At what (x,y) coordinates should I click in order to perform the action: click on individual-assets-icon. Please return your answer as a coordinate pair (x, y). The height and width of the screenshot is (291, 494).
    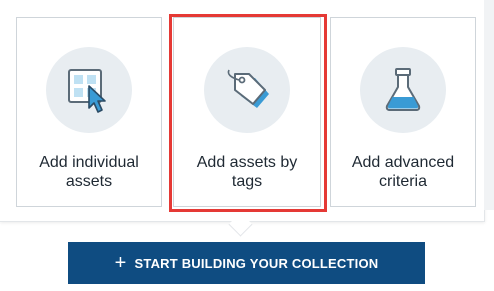
    Looking at the image, I should click on (89, 90).